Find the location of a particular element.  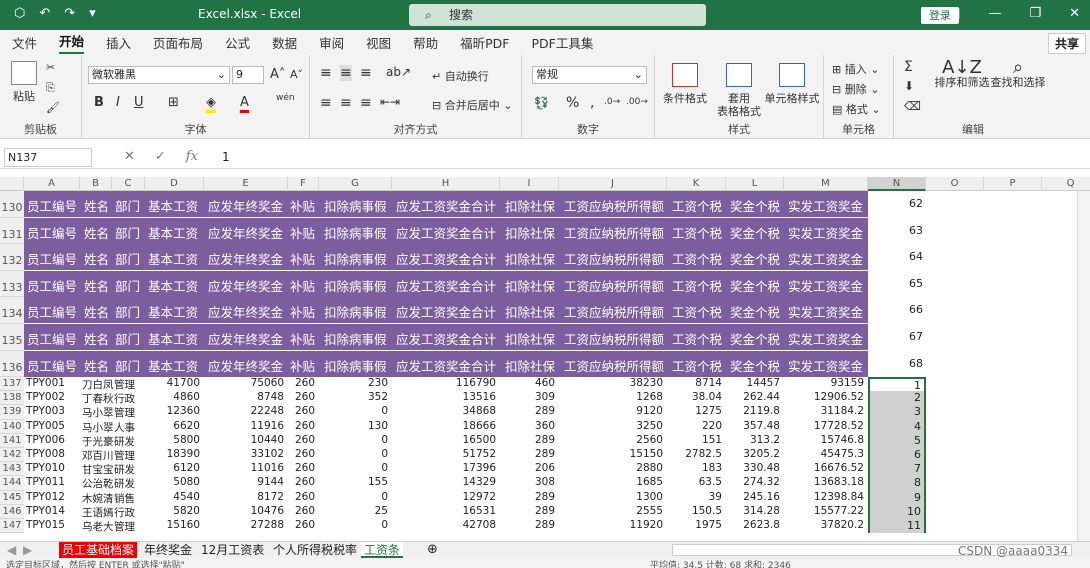

header-cell: 部门 is located at coordinates (127, 365).